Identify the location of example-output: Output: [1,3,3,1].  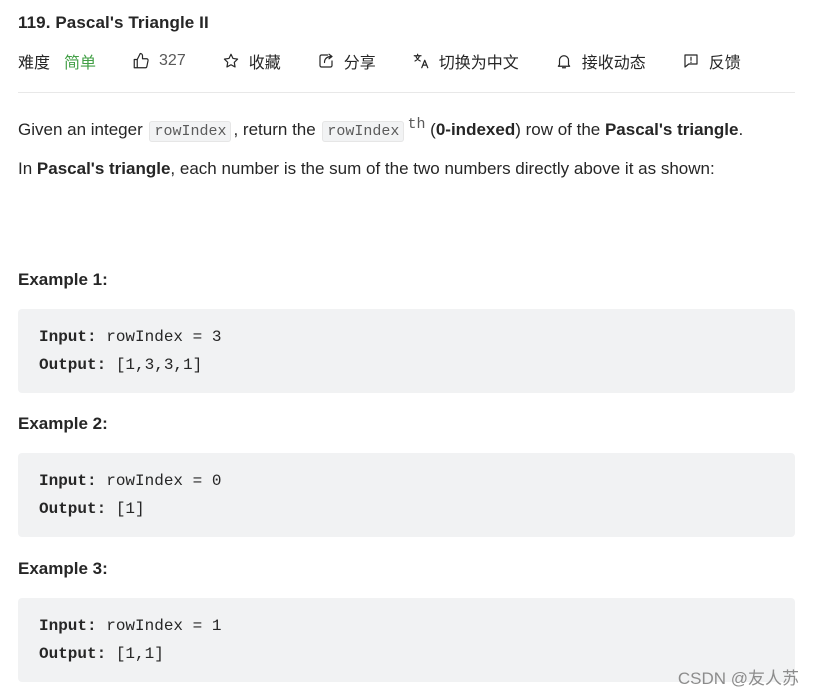
(120, 365).